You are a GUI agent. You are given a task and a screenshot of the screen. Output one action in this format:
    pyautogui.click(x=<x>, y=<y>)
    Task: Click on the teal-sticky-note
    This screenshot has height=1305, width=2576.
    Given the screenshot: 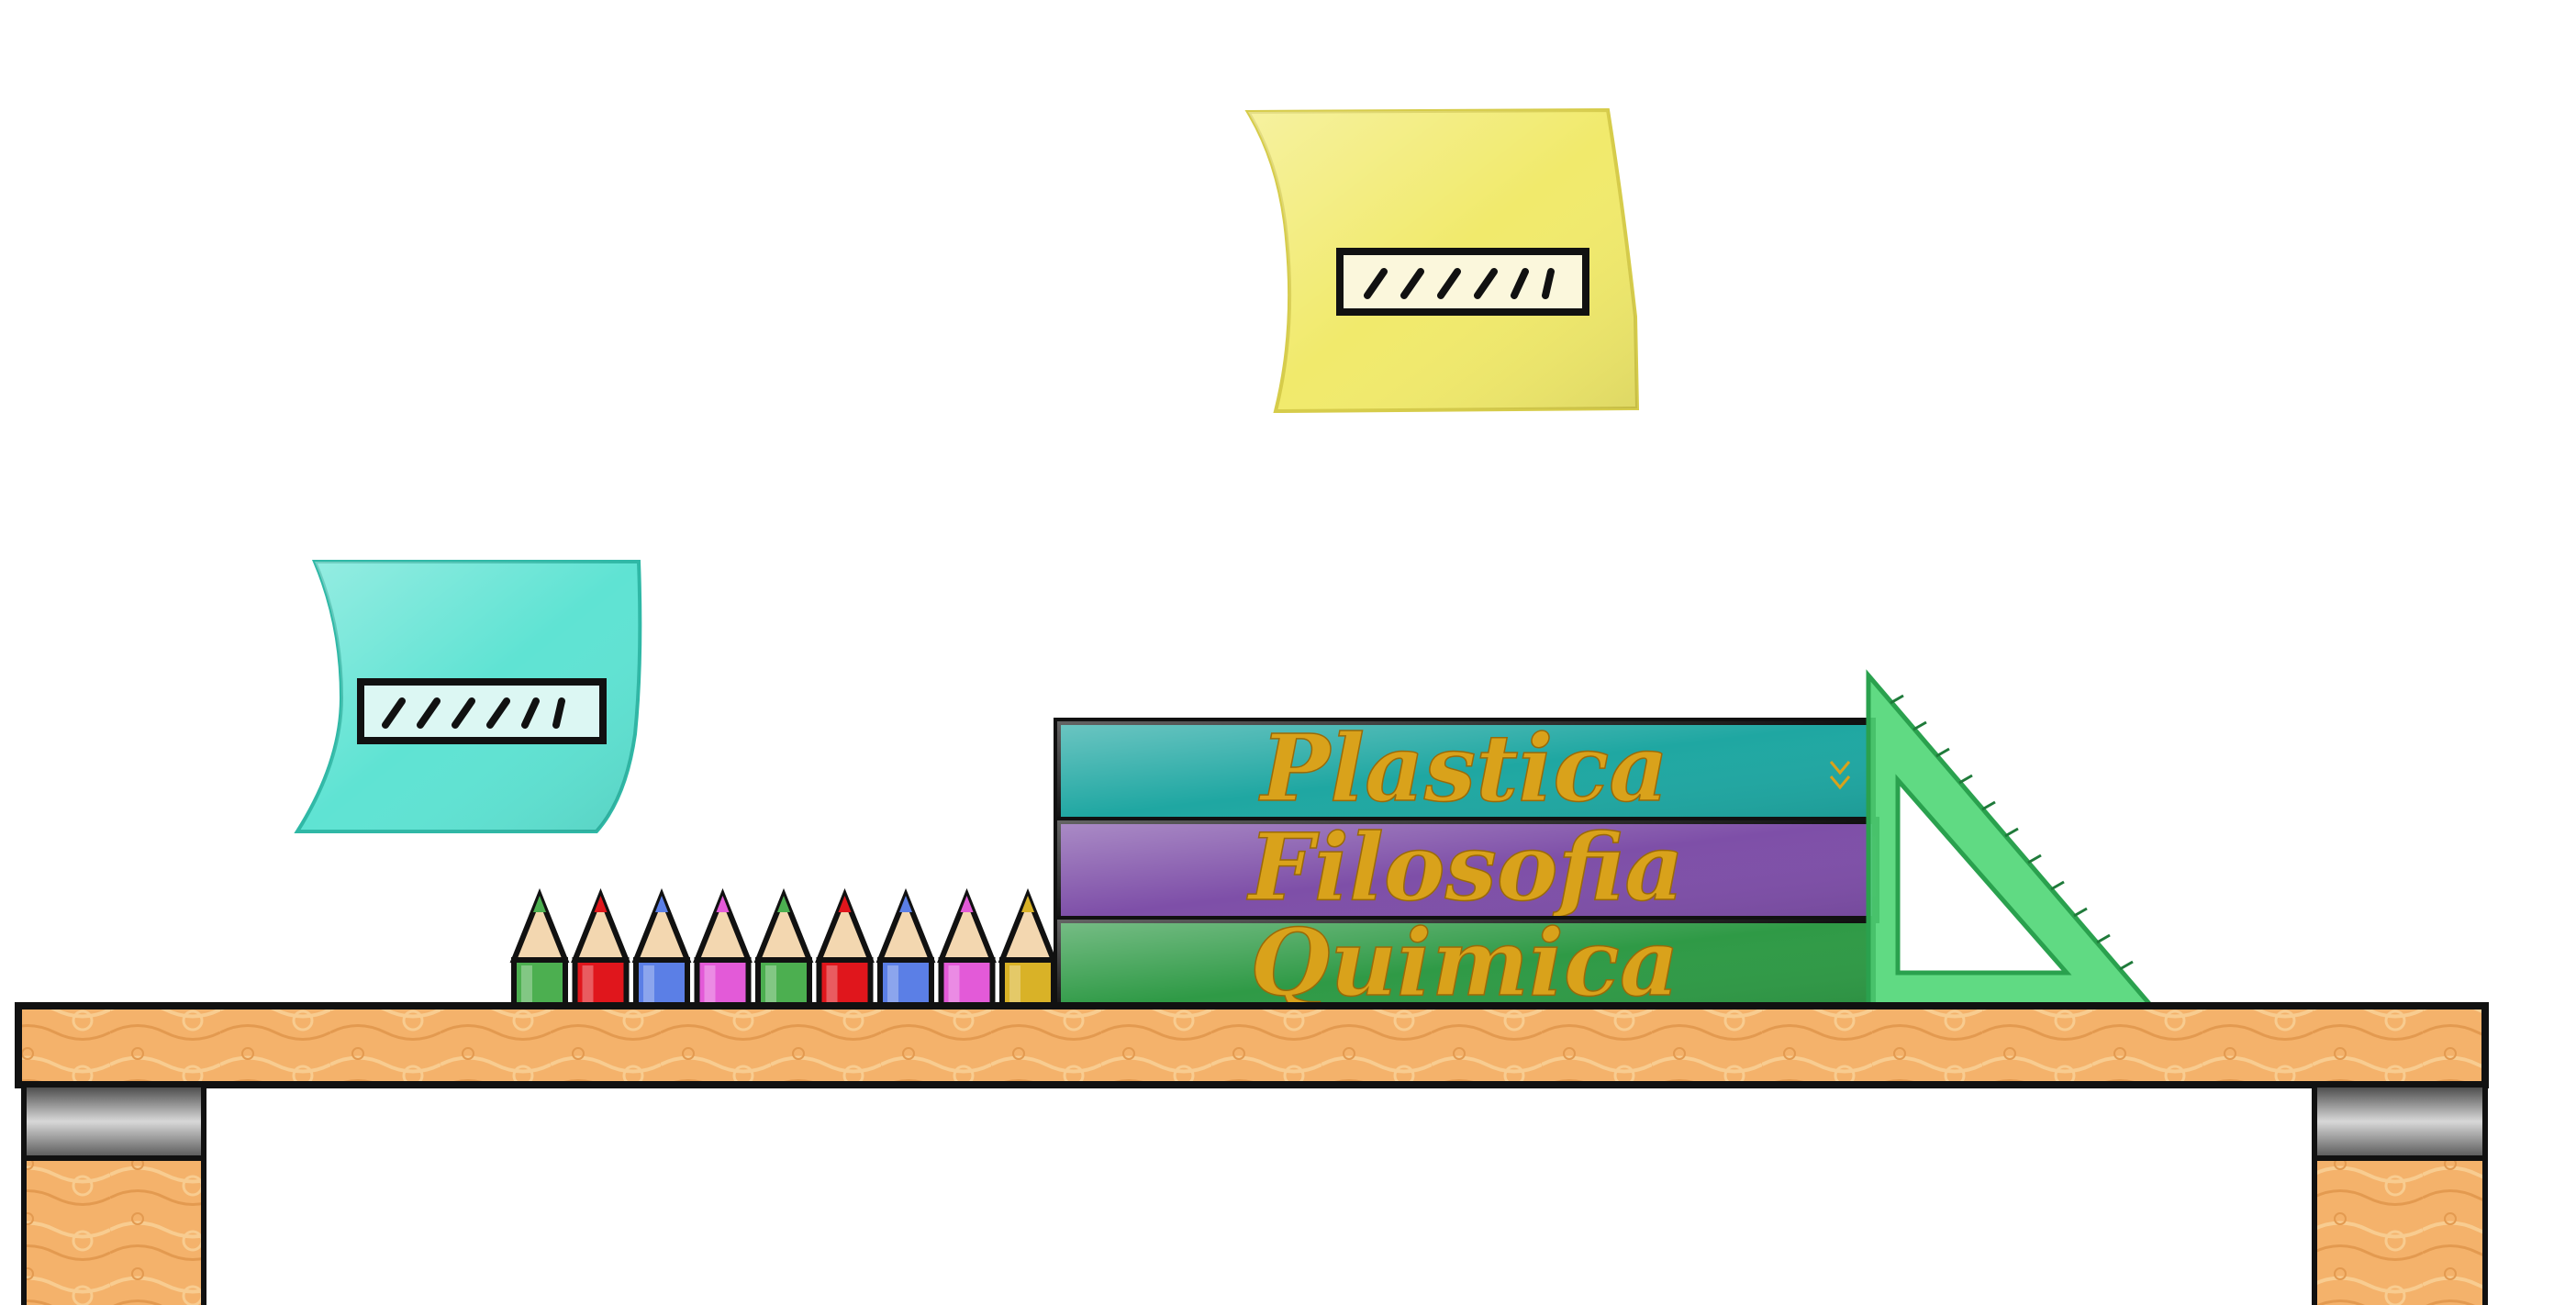 What is the action you would take?
    pyautogui.click(x=468, y=696)
    